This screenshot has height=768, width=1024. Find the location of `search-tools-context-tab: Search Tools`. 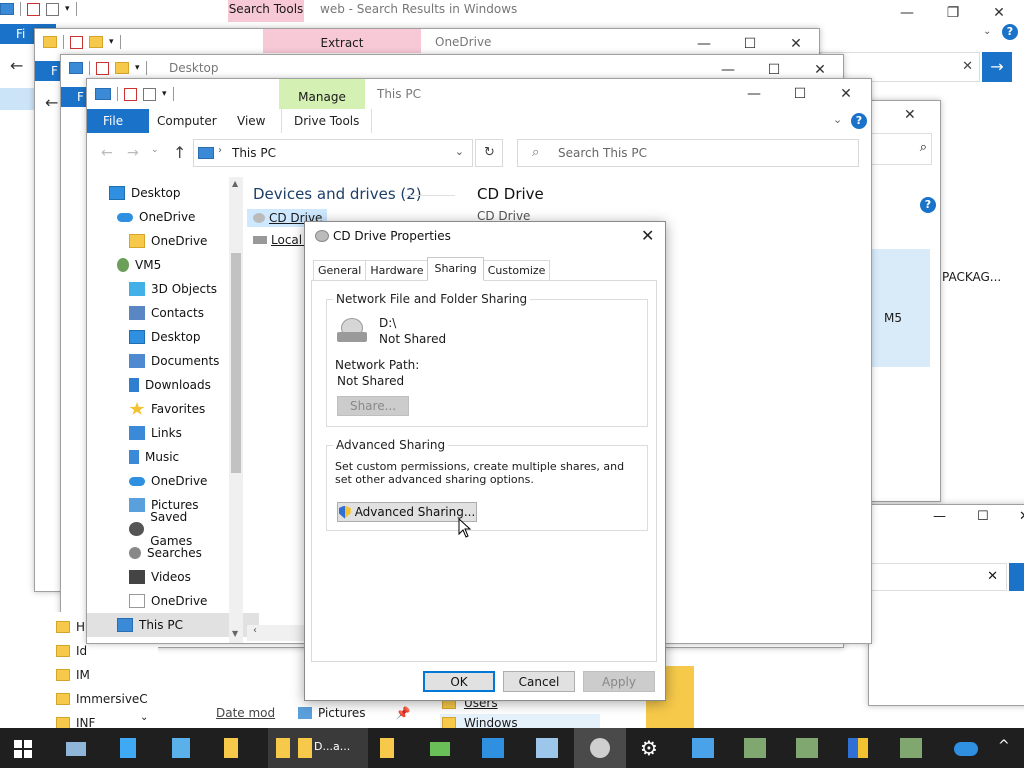

search-tools-context-tab: Search Tools is located at coordinates (266, 11).